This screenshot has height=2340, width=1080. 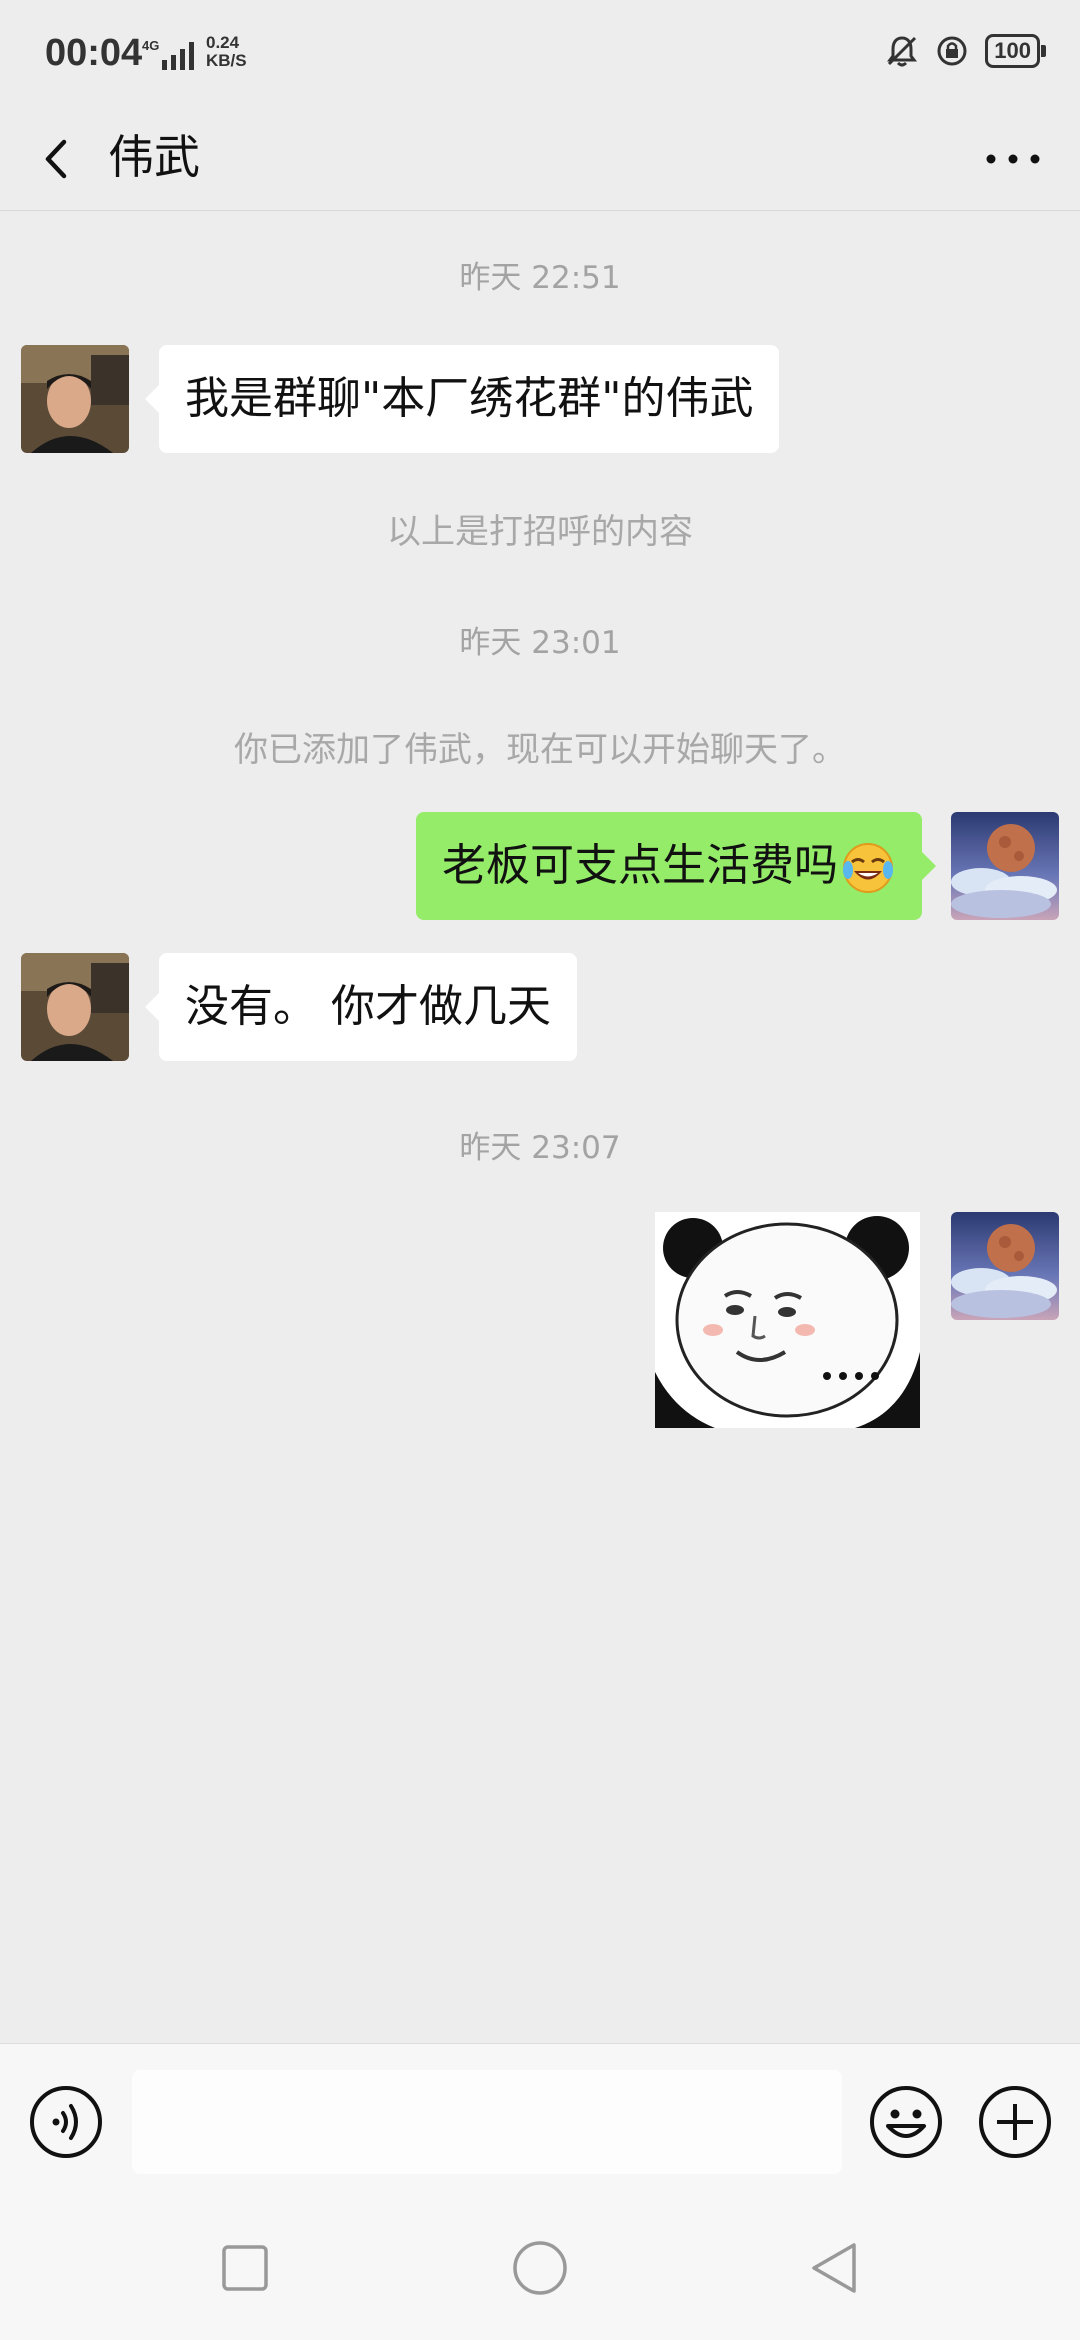 What do you see at coordinates (906, 2122) in the screenshot?
I see `emoji-icon` at bounding box center [906, 2122].